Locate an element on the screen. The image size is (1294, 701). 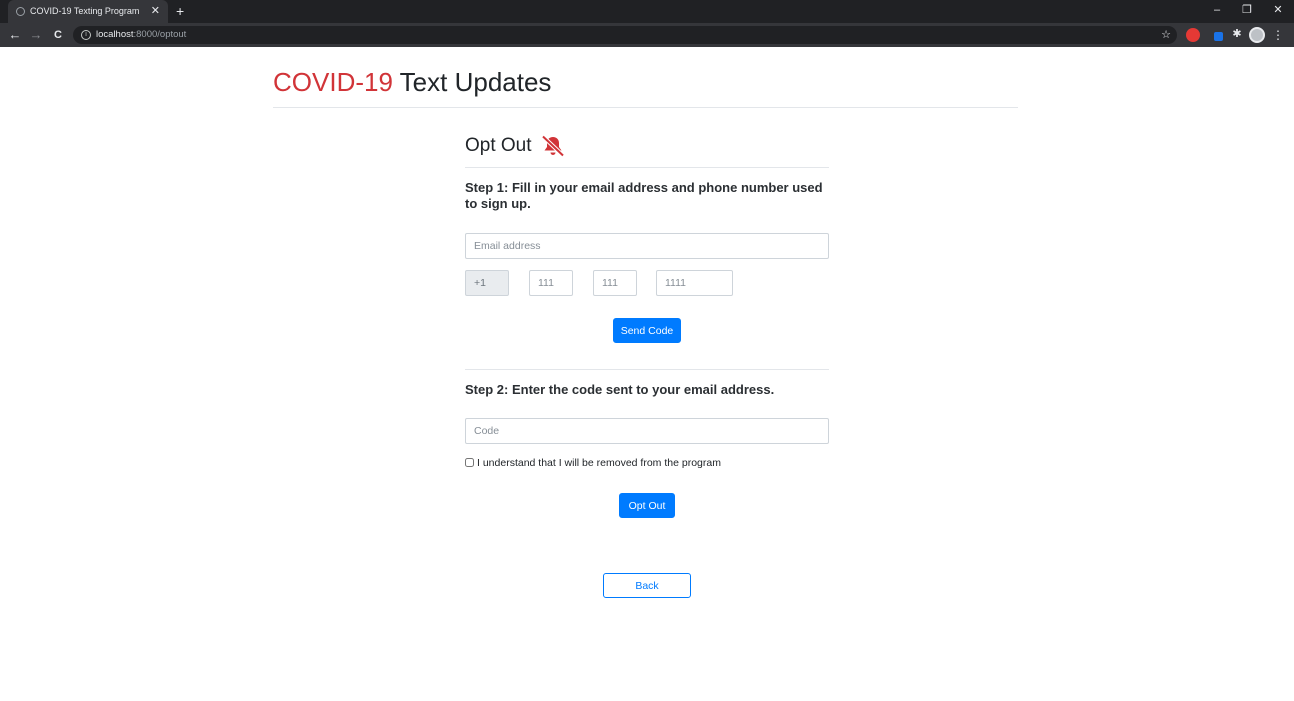
site-header: COVID-19 Text Updates is located at coordinates (645, 84).